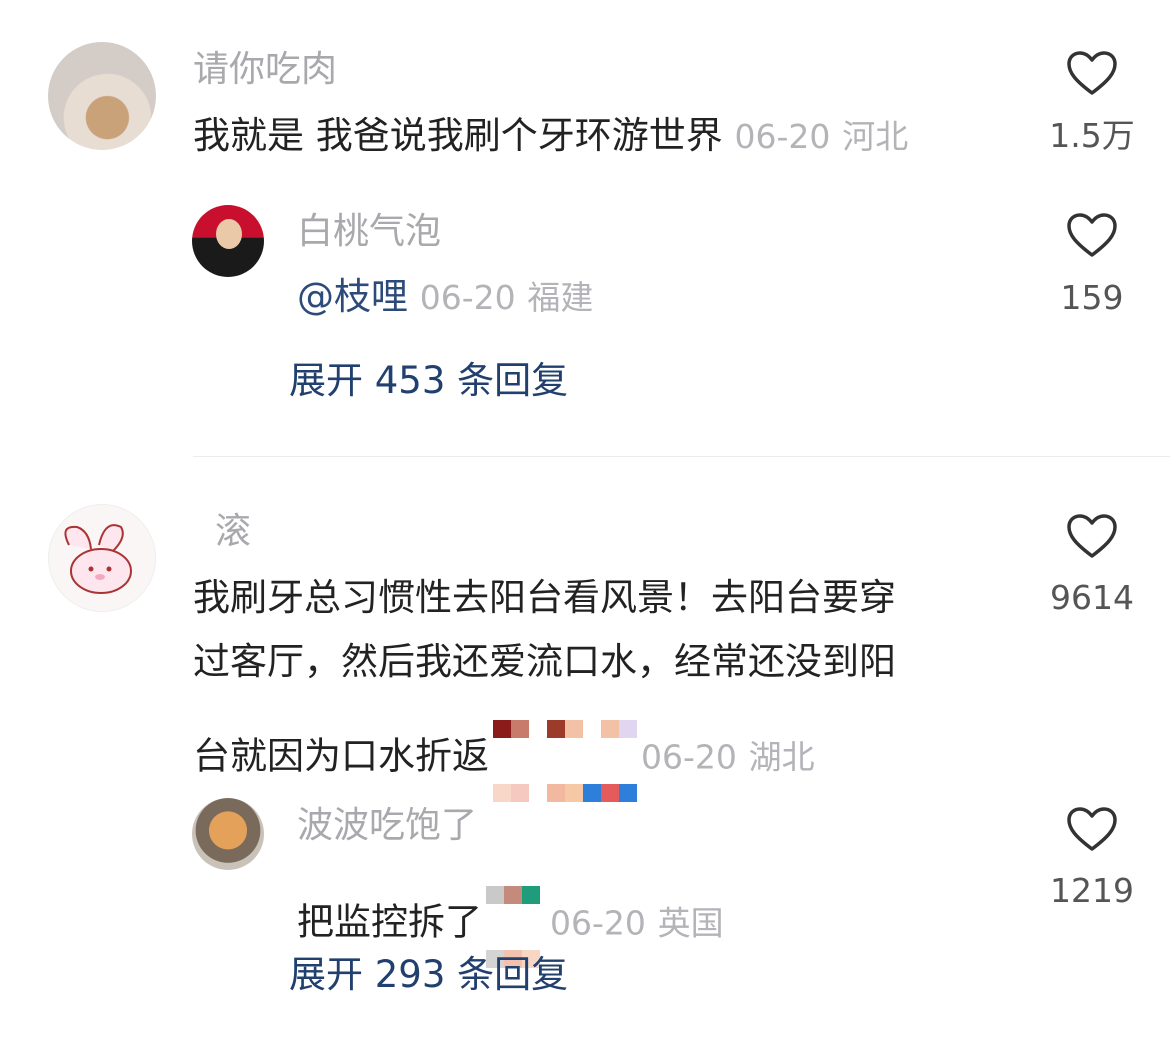 The width and height of the screenshot is (1170, 1042). What do you see at coordinates (690, 923) in the screenshot?
I see `reply-location: 英国` at bounding box center [690, 923].